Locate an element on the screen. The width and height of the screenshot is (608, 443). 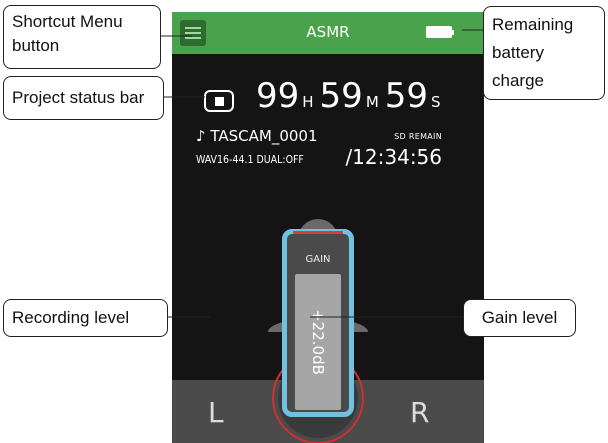
peak-indicator is located at coordinates (318, 232).